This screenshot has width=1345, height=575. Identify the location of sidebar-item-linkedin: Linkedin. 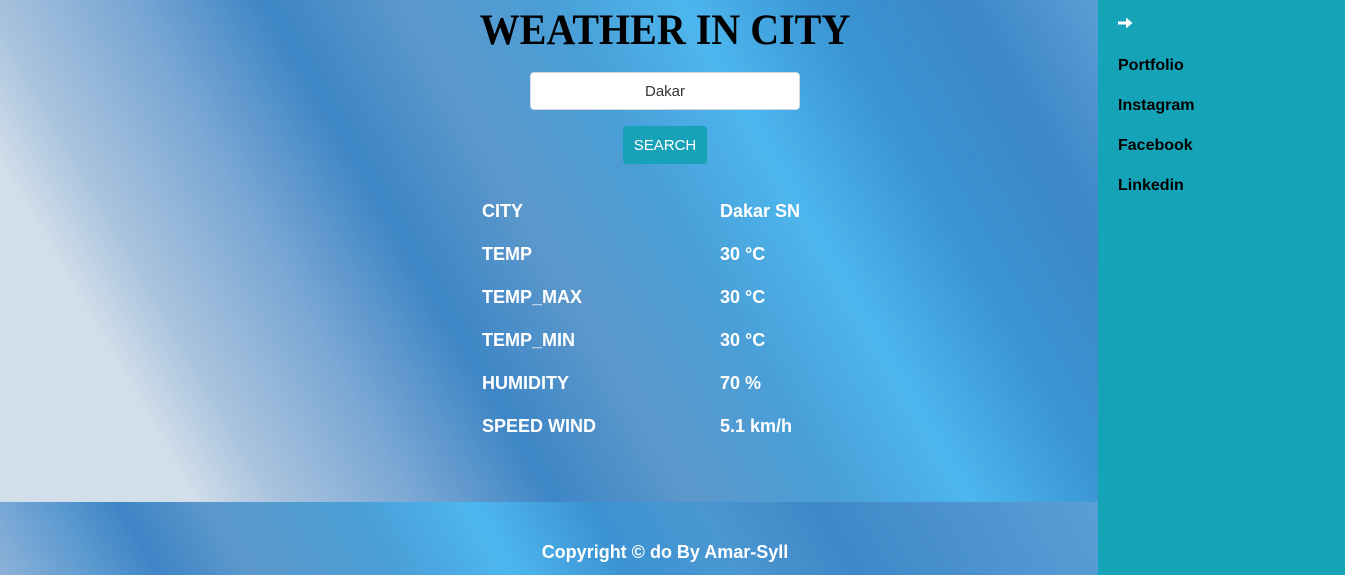
(1151, 186).